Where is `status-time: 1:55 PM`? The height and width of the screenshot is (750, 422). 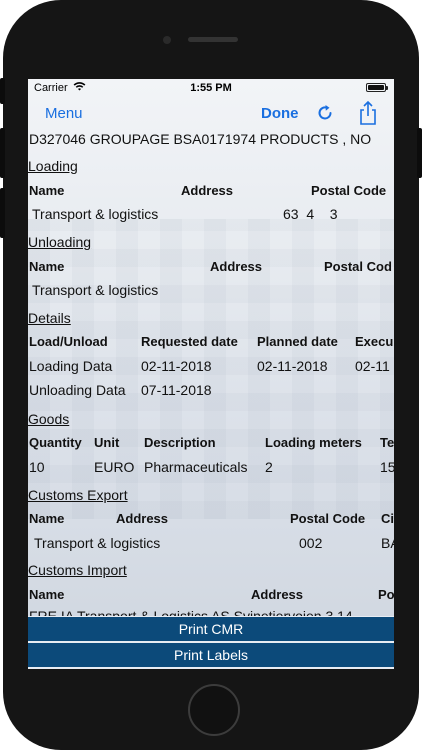
status-time: 1:55 PM is located at coordinates (211, 88).